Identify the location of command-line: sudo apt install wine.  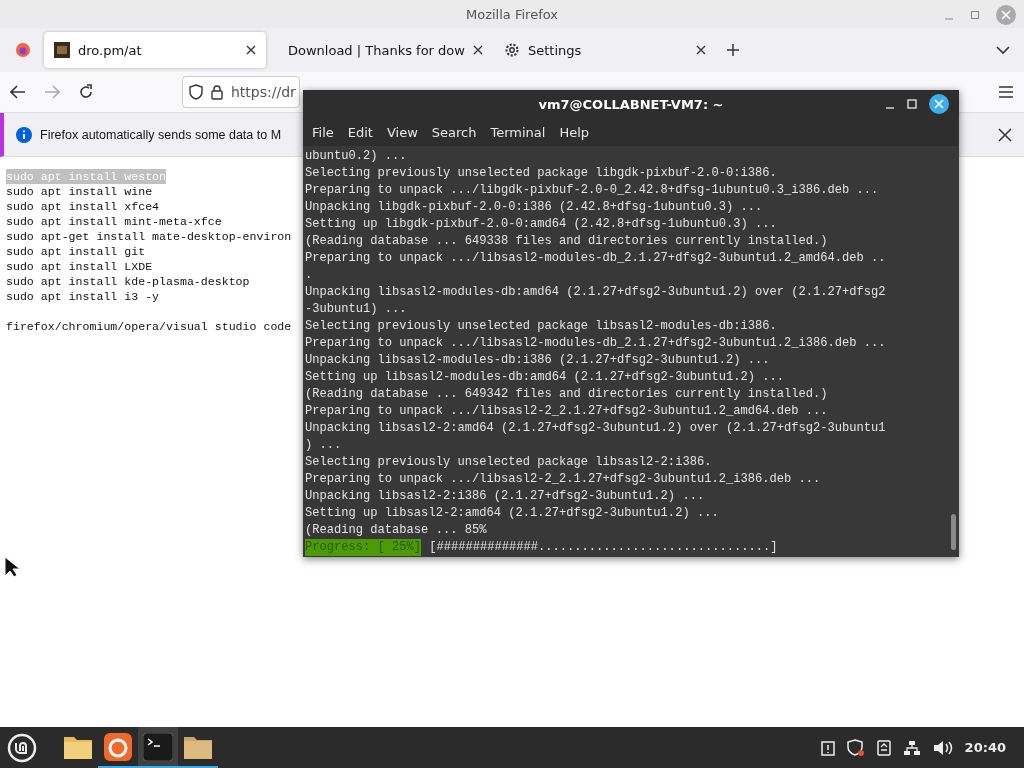
(79, 191).